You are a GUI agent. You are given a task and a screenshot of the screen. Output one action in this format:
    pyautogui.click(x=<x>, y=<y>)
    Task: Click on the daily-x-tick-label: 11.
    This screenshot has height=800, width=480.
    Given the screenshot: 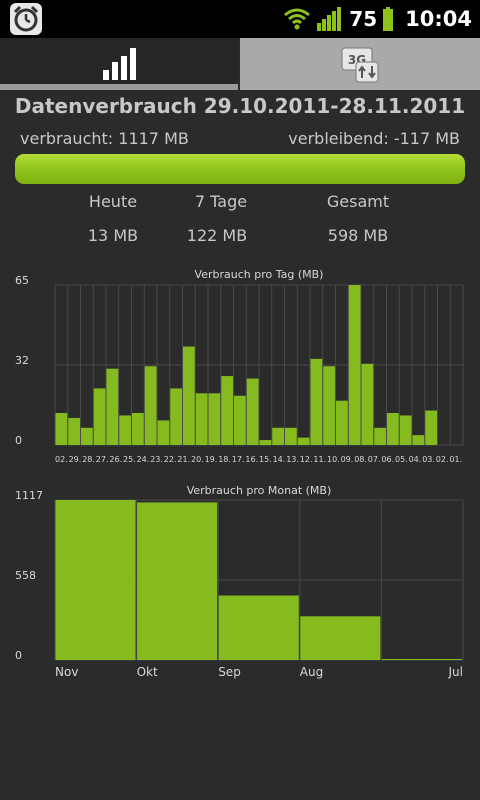 What is the action you would take?
    pyautogui.click(x=319, y=459)
    